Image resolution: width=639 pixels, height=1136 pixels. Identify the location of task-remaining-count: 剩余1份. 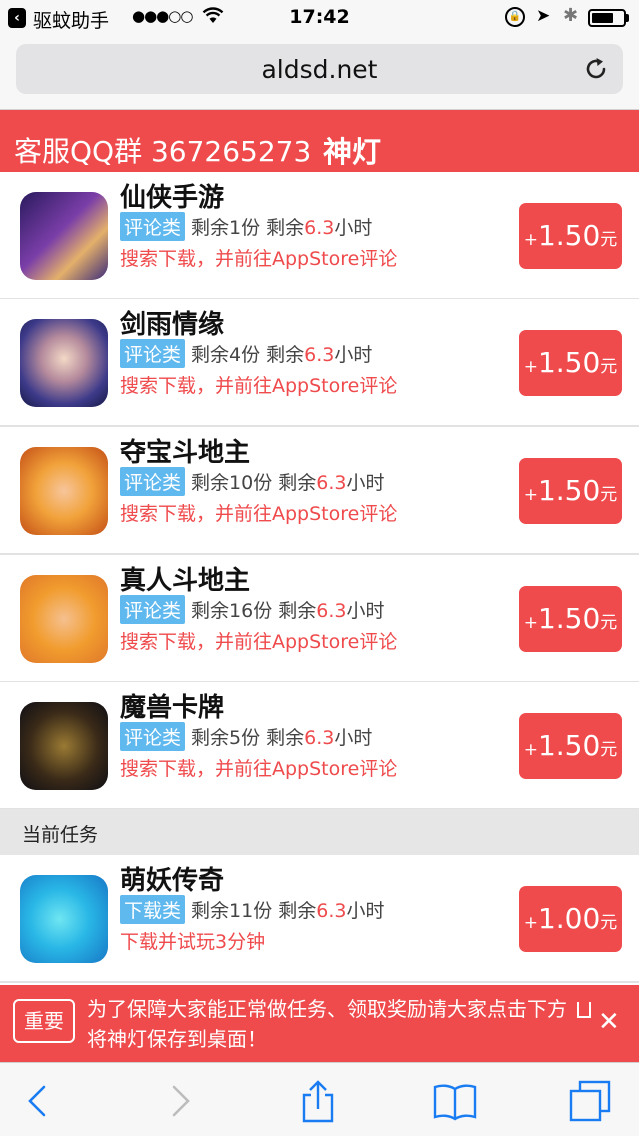
(226, 228).